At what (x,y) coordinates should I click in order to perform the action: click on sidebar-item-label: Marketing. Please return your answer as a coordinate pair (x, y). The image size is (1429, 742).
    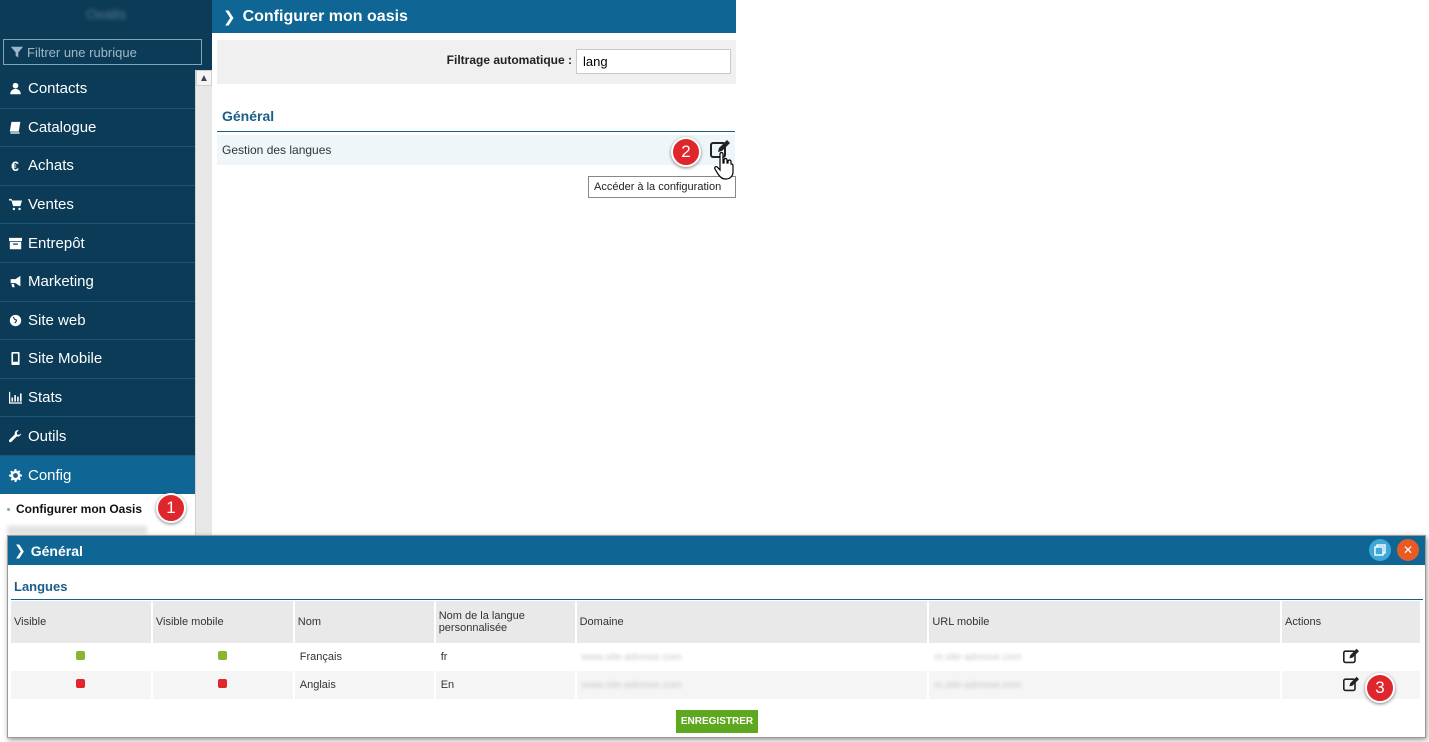
    Looking at the image, I should click on (61, 282).